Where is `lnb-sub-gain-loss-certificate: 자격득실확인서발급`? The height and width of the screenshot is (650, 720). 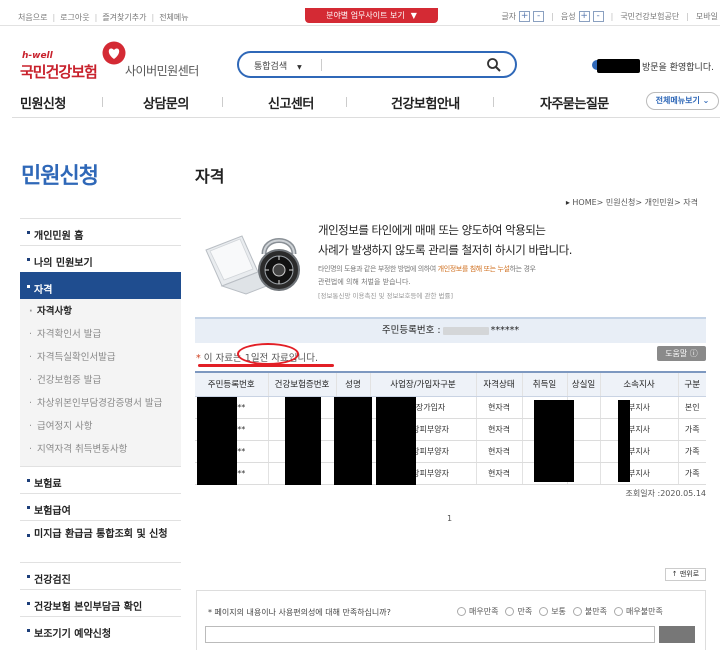 lnb-sub-gain-loss-certificate: 자격득실확인서발급 is located at coordinates (100, 360).